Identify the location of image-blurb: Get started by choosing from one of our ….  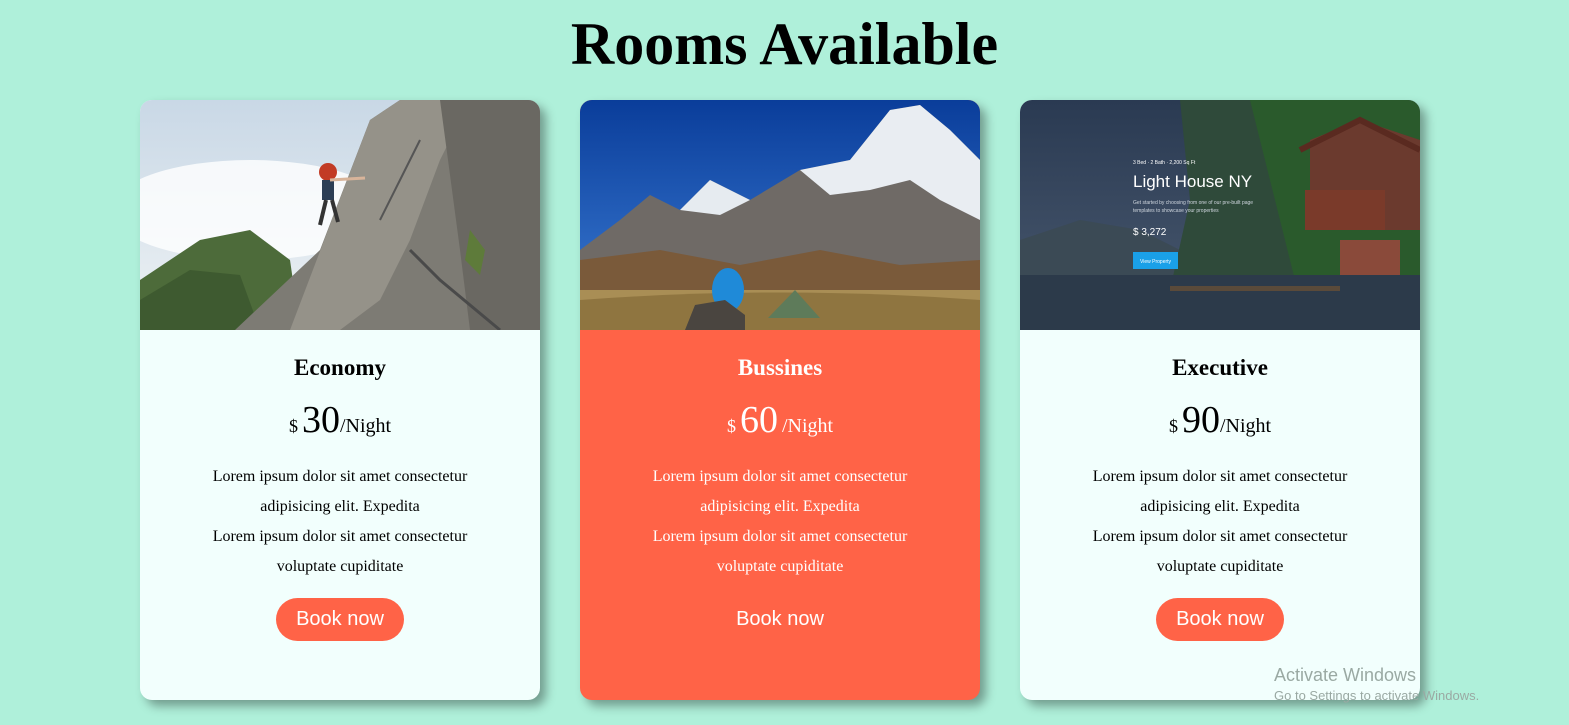
(1193, 203).